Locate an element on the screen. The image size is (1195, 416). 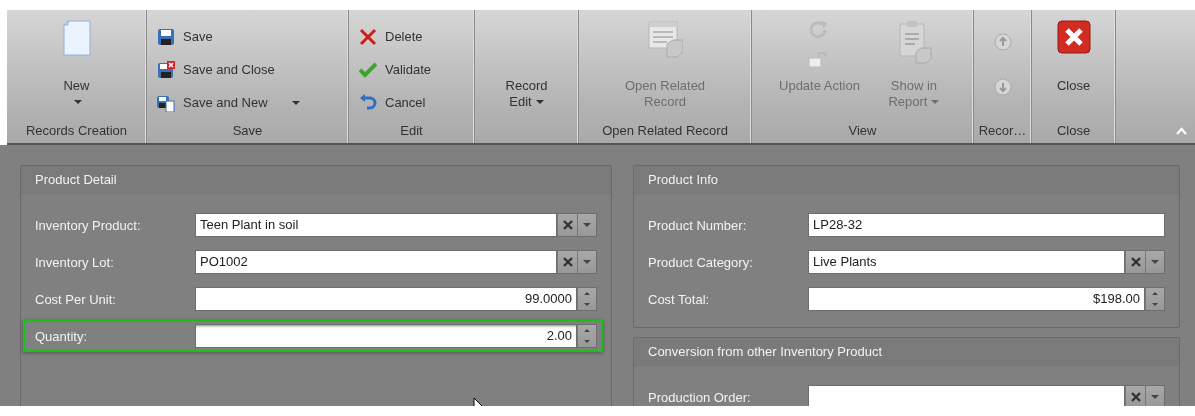
delete-icon is located at coordinates (368, 36).